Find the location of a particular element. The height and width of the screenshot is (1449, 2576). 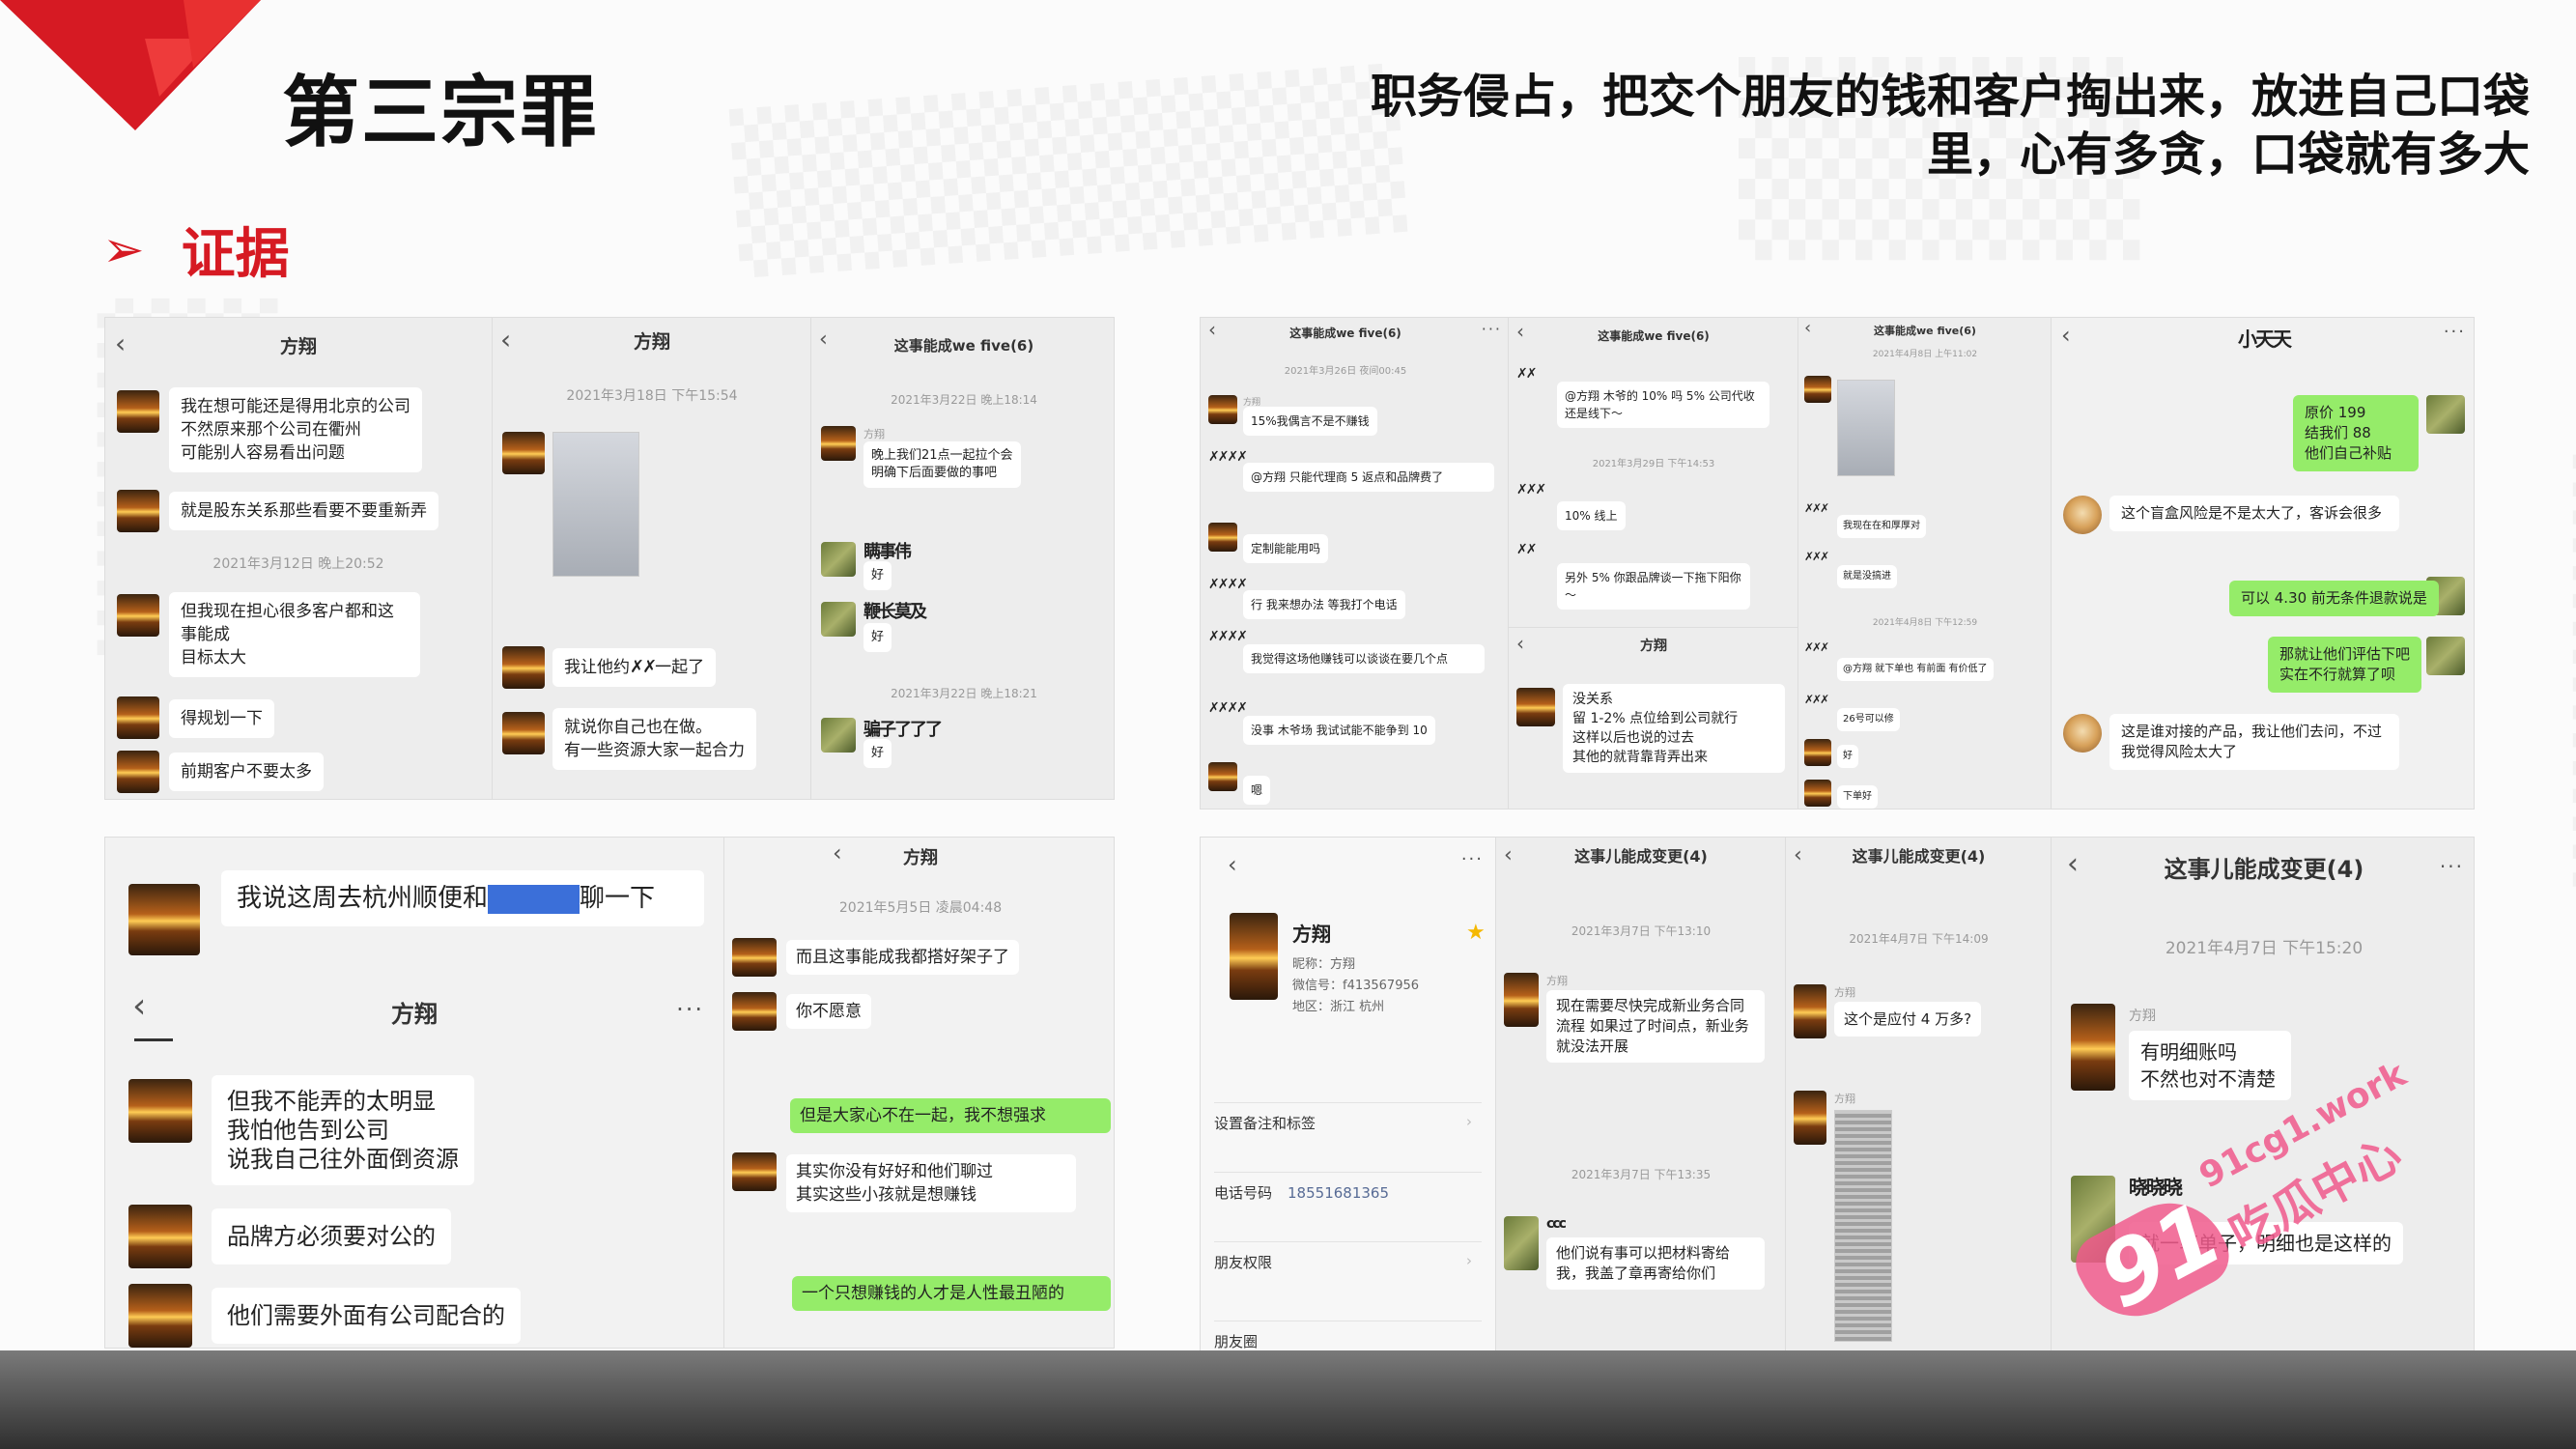

chat-bubble: 好 is located at coordinates (1847, 756).